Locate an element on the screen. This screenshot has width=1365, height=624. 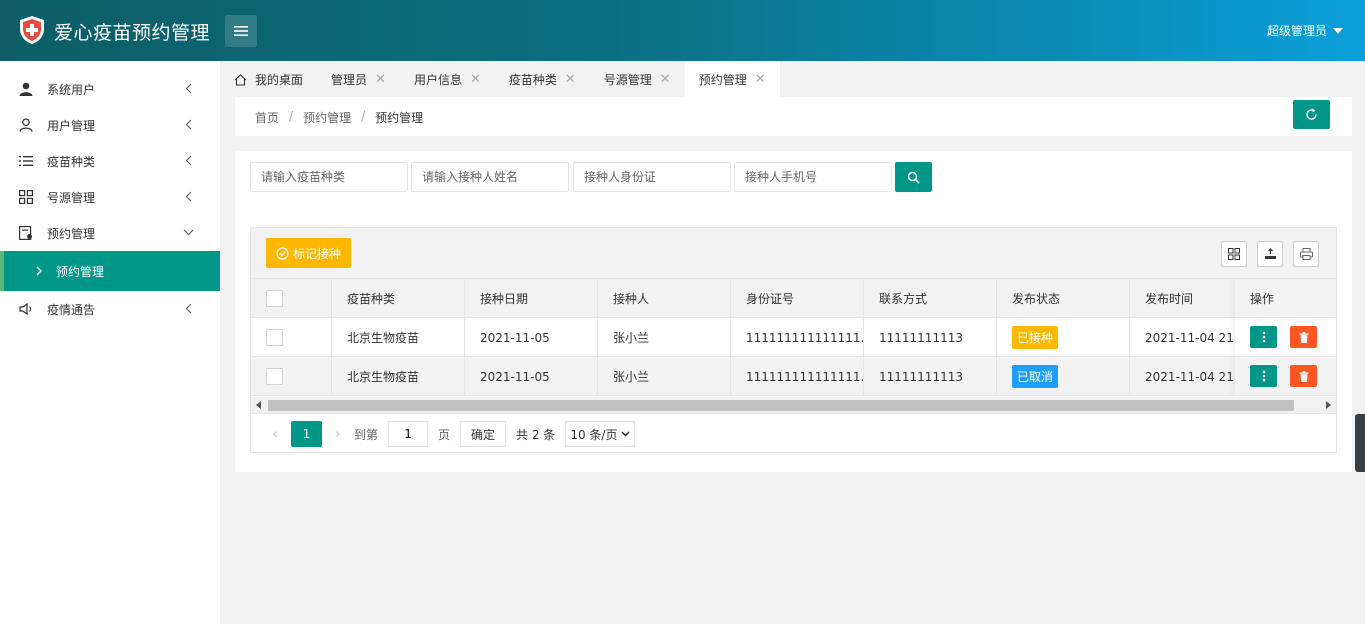
columns-icon is located at coordinates (1234, 254).